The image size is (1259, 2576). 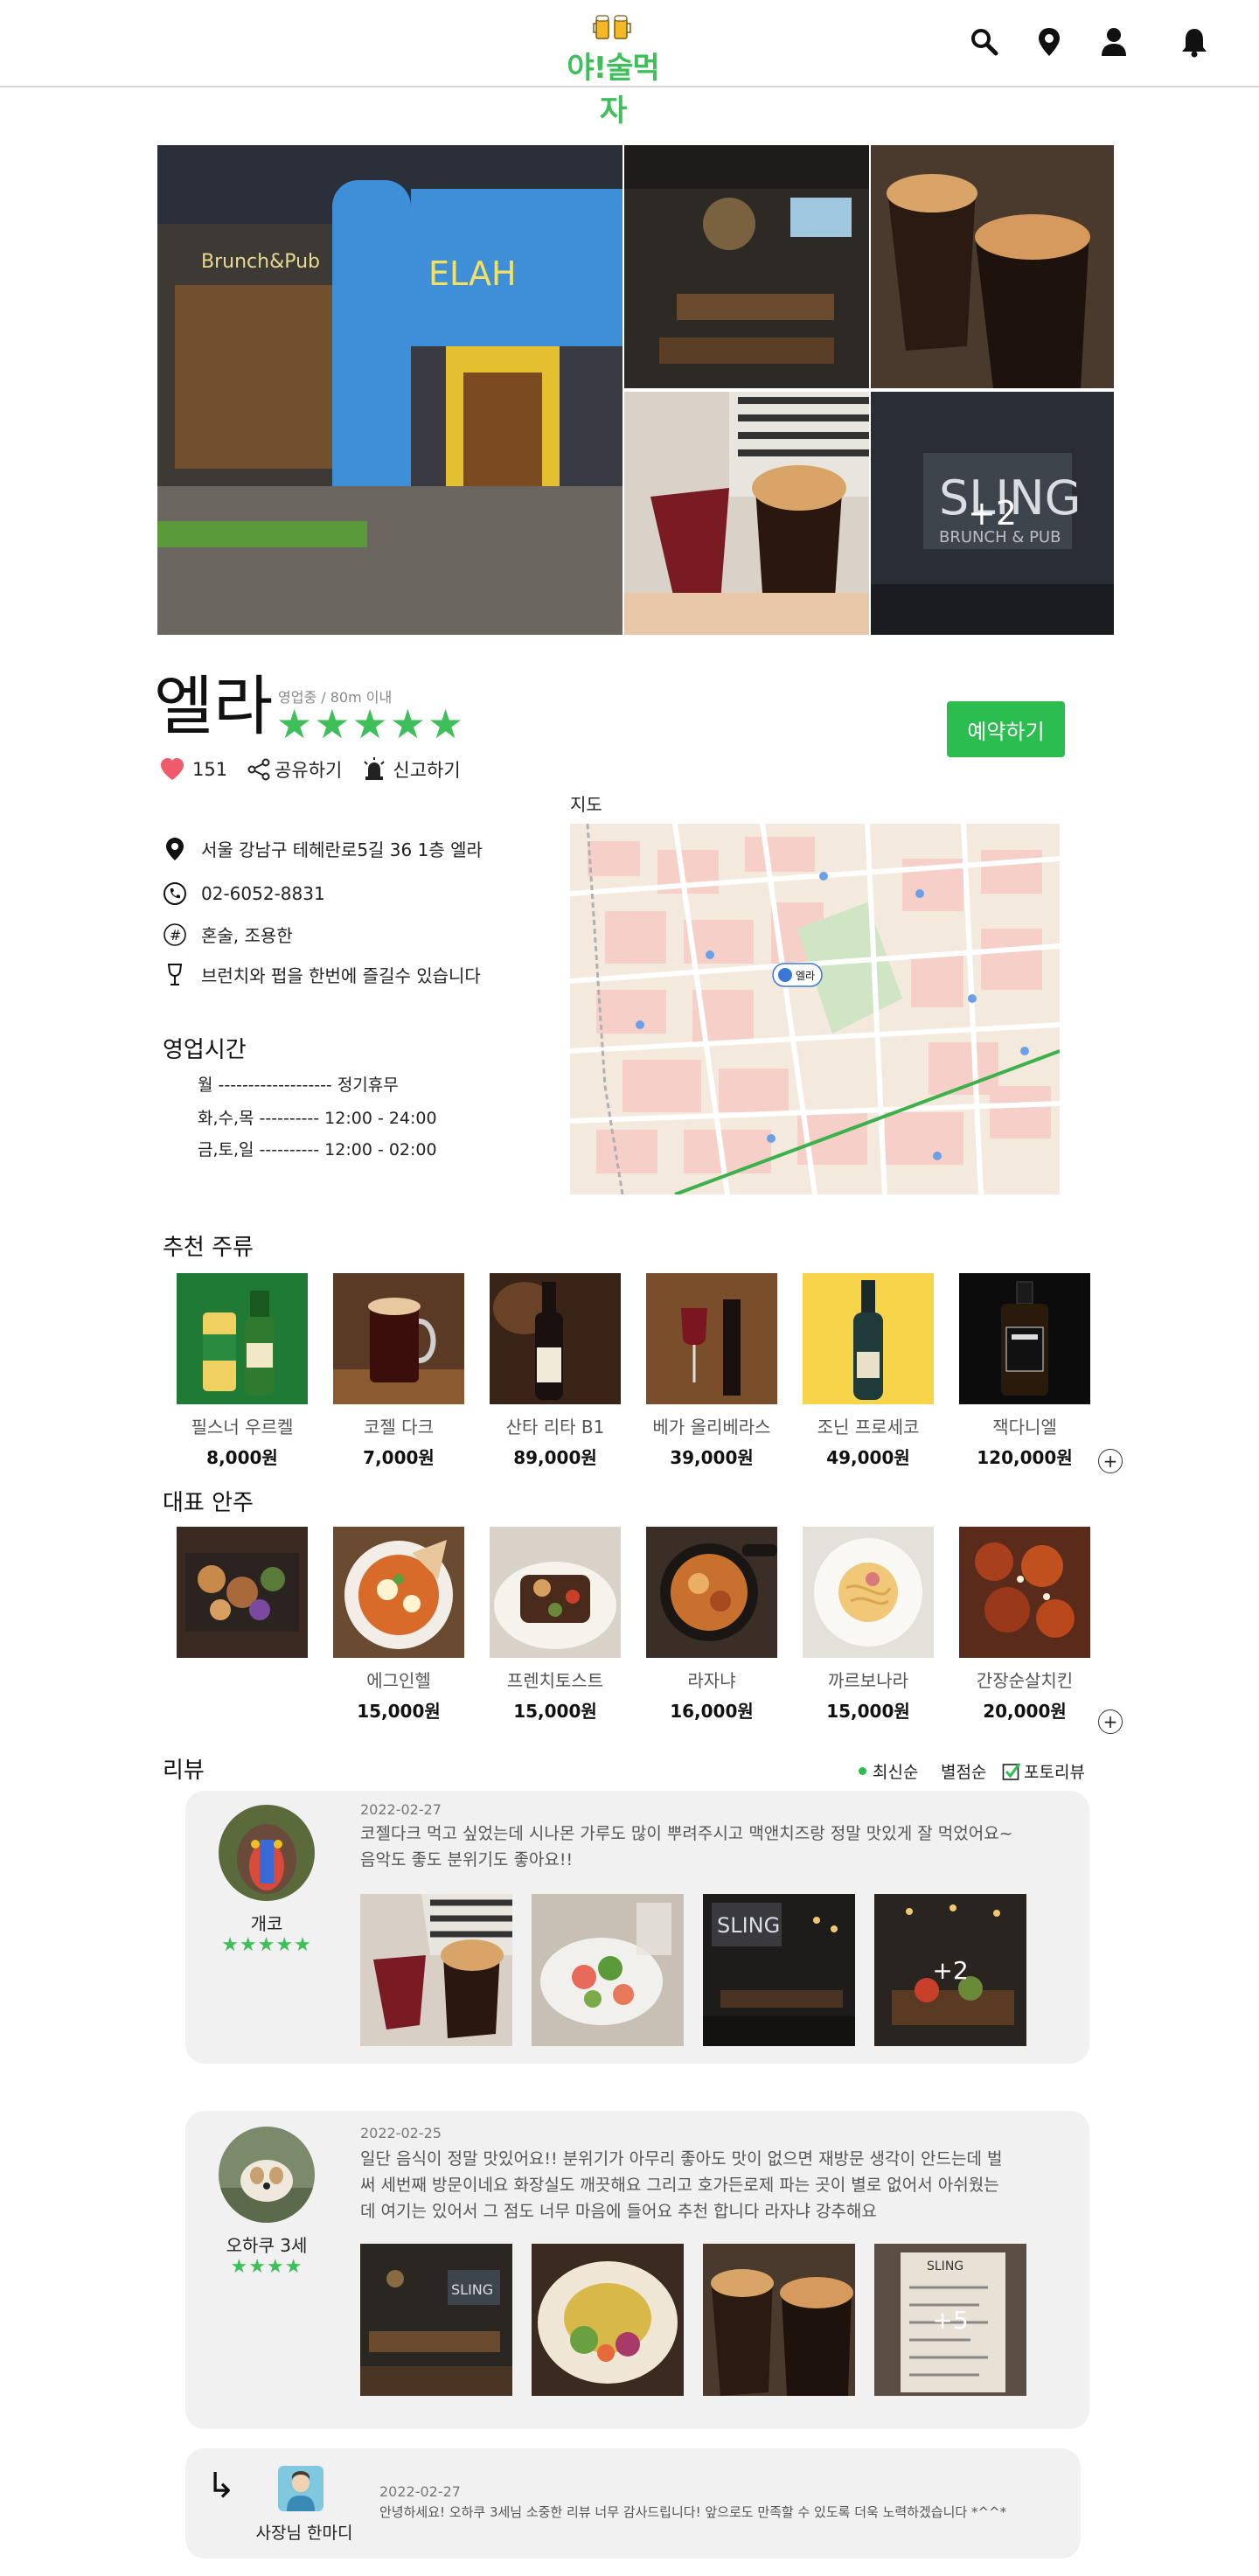 What do you see at coordinates (805, 976) in the screenshot?
I see `map-marker-label: 엘라` at bounding box center [805, 976].